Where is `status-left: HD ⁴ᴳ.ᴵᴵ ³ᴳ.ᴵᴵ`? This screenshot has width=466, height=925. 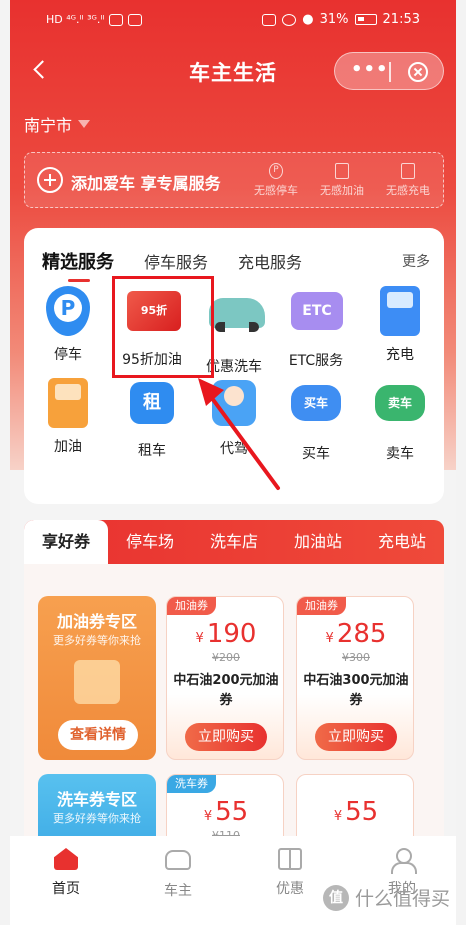
status-left: HD ⁴ᴳ.ᴵᴵ ³ᴳ.ᴵᴵ is located at coordinates (94, 19).